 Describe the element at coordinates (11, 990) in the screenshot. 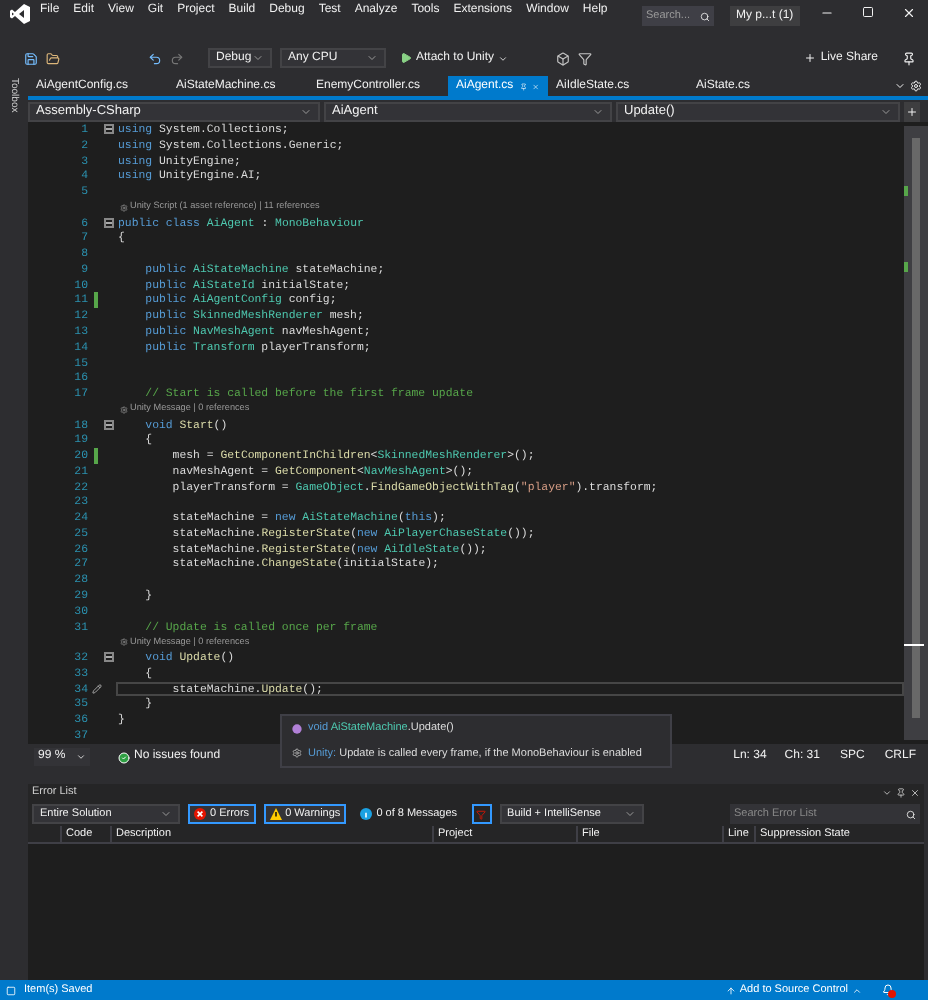

I see `status-icon` at that location.